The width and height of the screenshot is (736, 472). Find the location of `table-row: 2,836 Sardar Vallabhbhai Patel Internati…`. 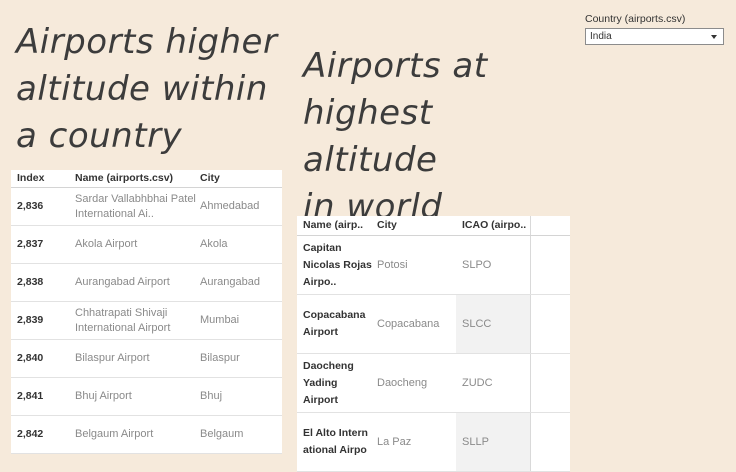

table-row: 2,836 Sardar Vallabhbhai Patel Internati… is located at coordinates (146, 207).